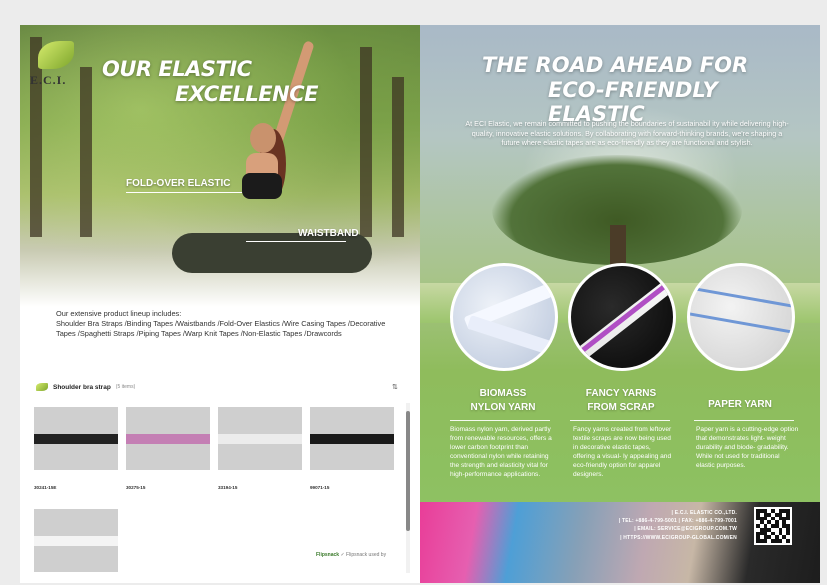 The width and height of the screenshot is (827, 585). Describe the element at coordinates (272, 213) in the screenshot. I see `yoga-model` at that location.